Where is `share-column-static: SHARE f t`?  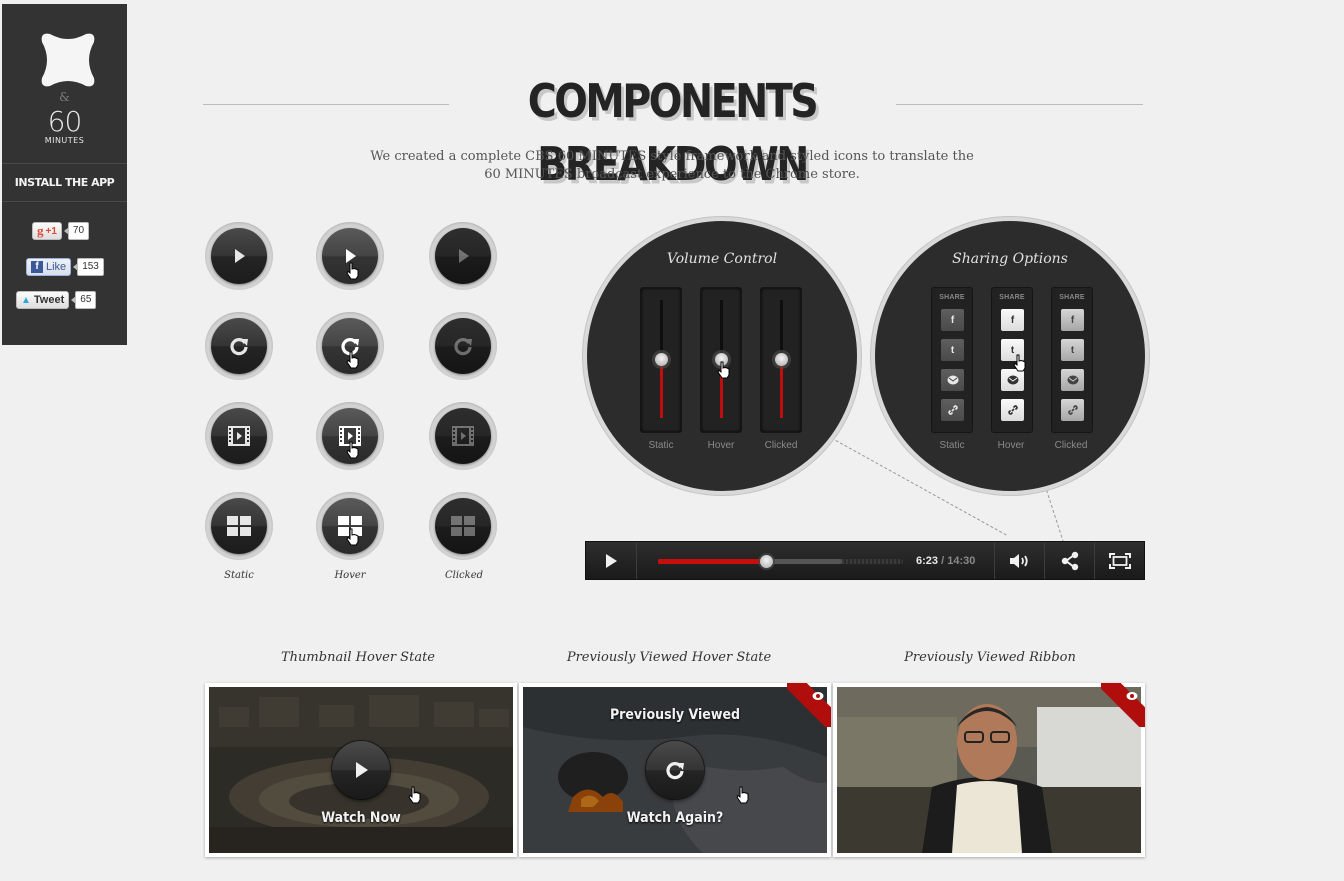
share-column-static: SHARE f t is located at coordinates (952, 360).